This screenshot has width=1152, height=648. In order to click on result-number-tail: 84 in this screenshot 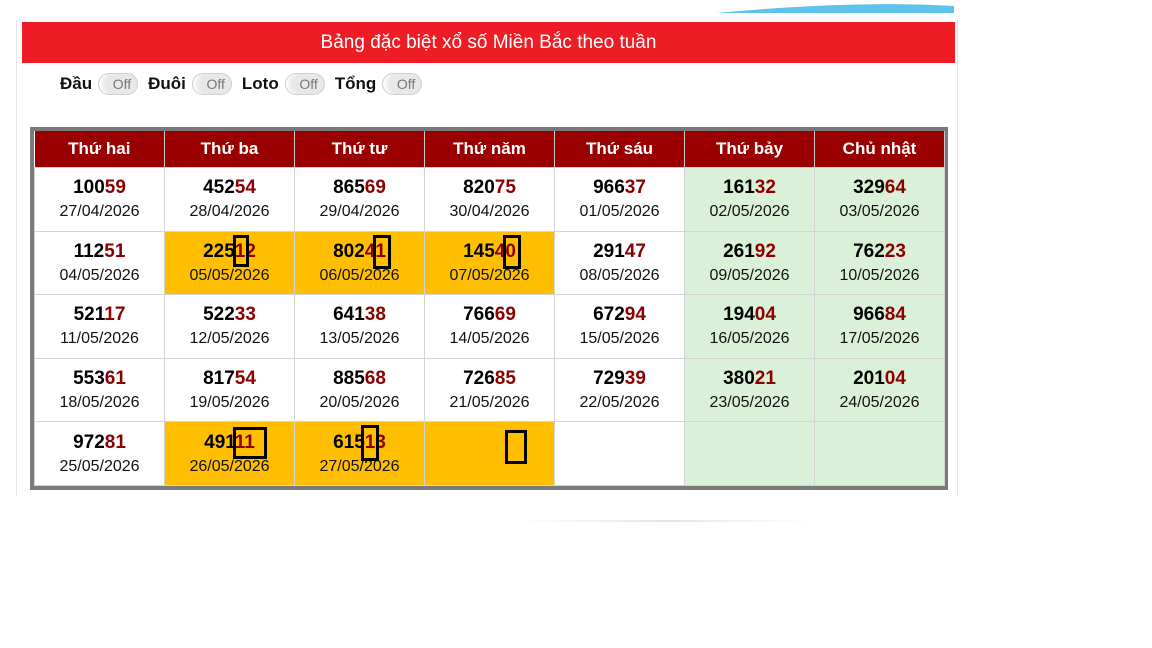, I will do `click(895, 315)`.